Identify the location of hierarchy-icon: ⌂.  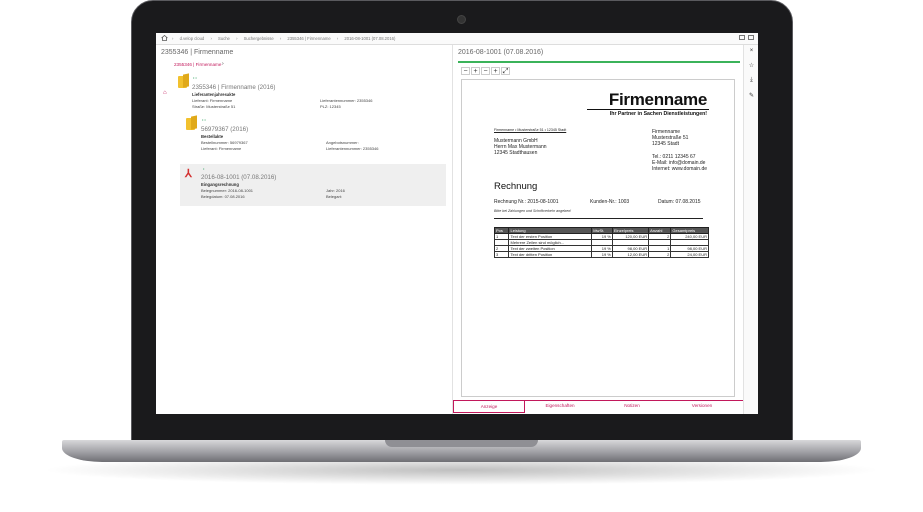
(165, 93).